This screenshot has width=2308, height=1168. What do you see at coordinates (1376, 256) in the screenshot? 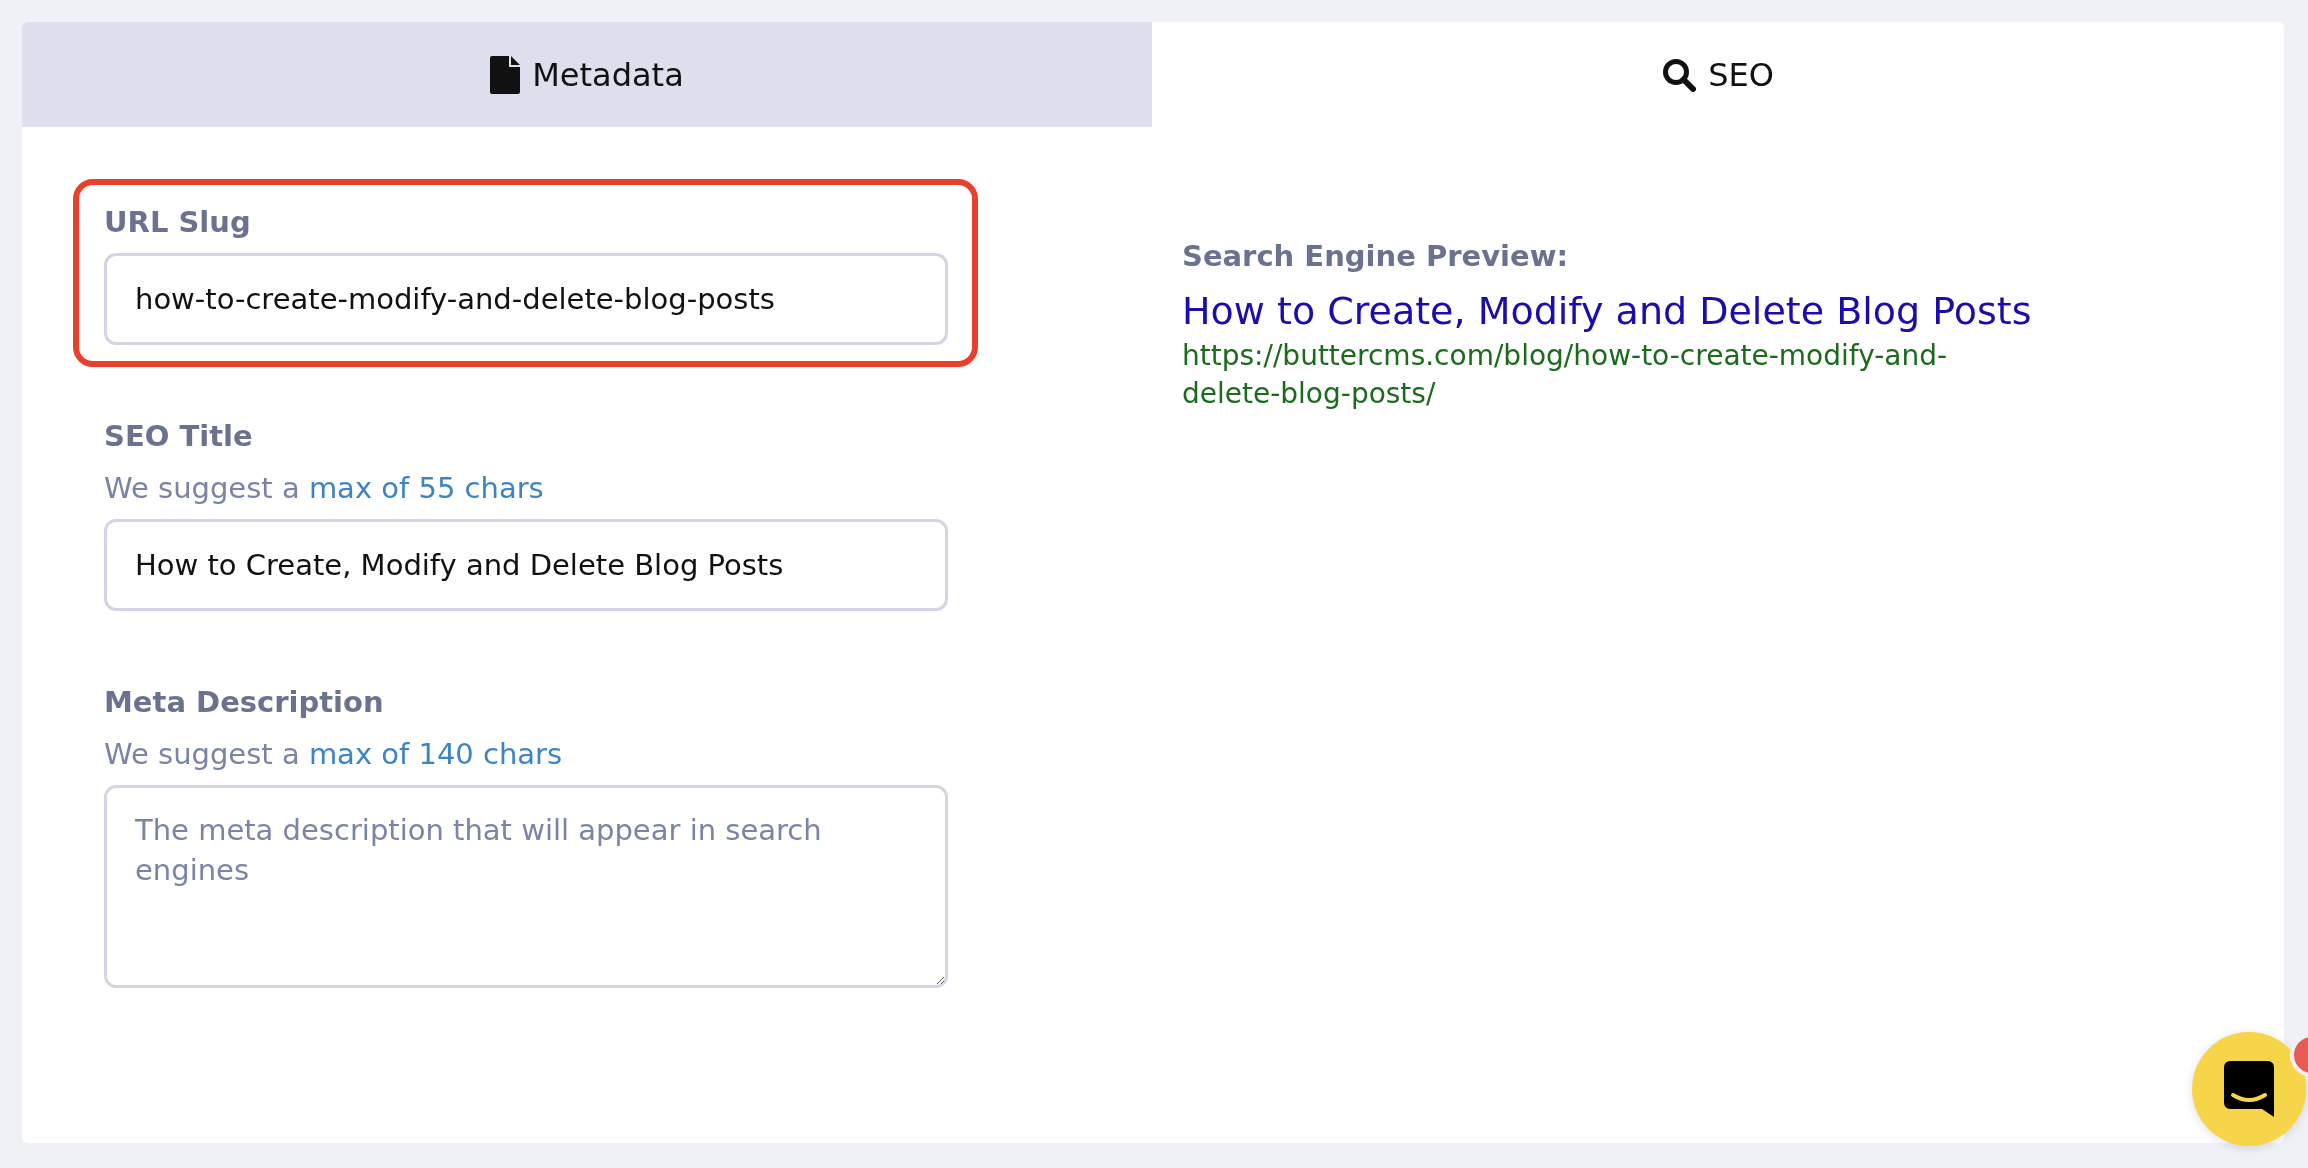
I see `preview-heading: Search Engine Preview:` at bounding box center [1376, 256].